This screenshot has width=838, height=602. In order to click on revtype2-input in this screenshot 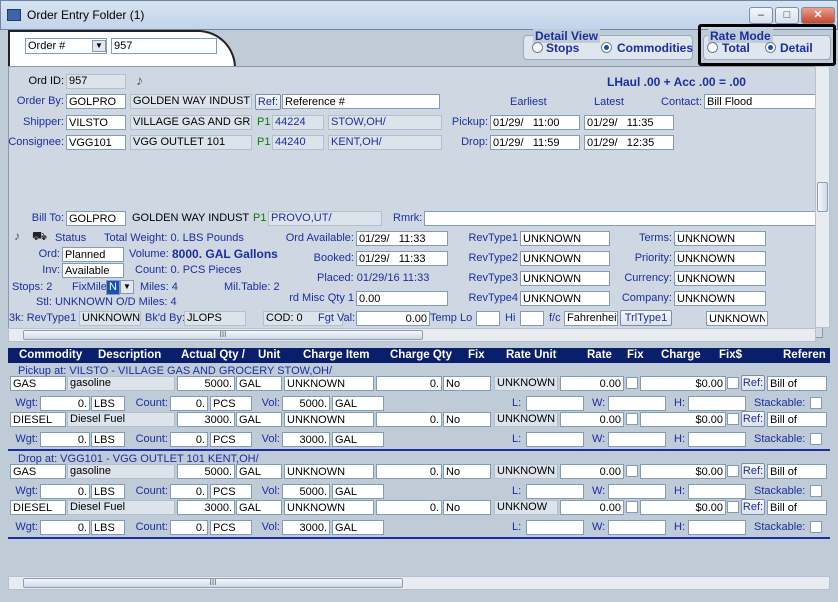, I will do `click(565, 258)`.